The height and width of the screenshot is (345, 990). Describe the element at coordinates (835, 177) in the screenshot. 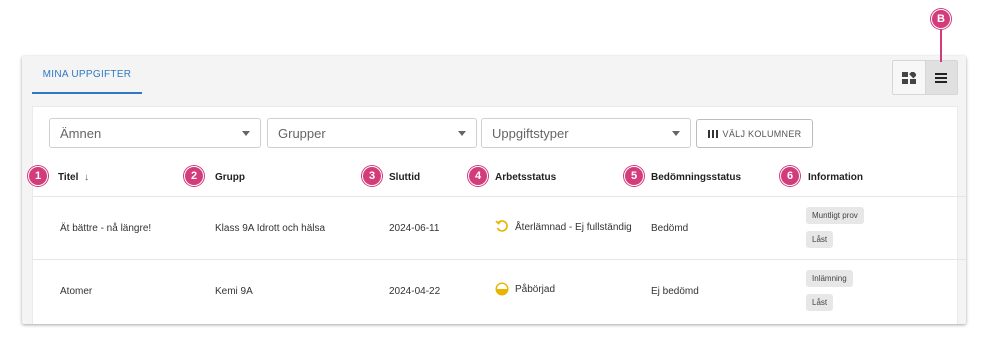

I see `column-header-information: Information` at that location.